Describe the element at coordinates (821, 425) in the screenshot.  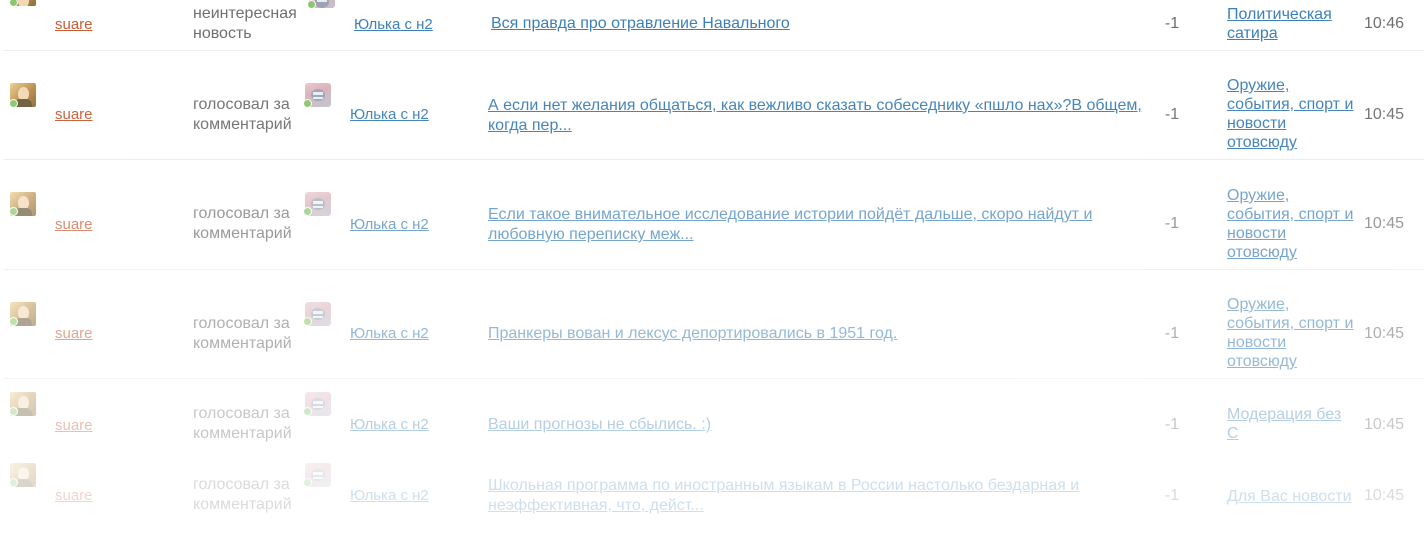
I see `news-title-link: Ваши прогнозы не сбылись. :)` at that location.